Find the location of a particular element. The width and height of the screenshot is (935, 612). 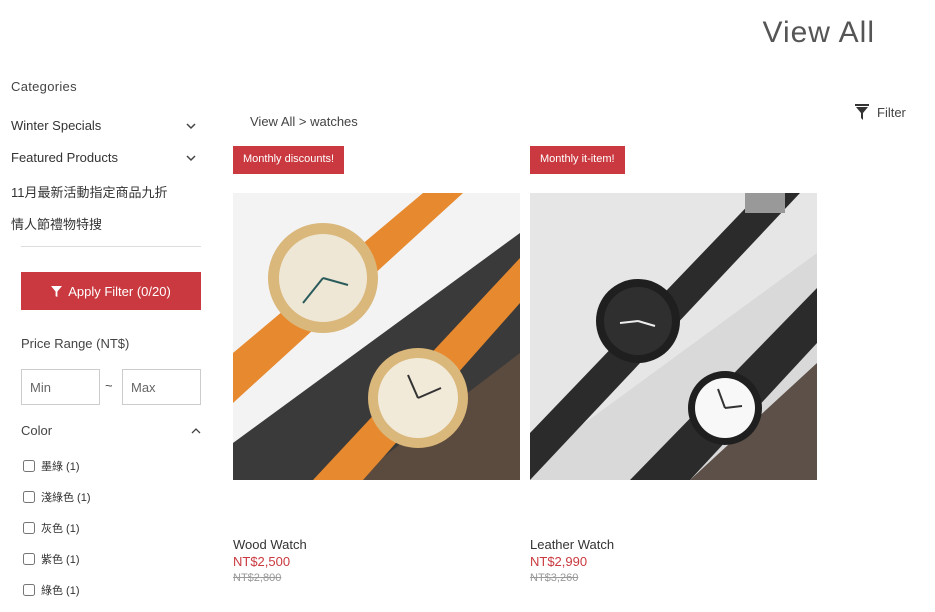

color-option: 綠色 (1) is located at coordinates (51, 590).